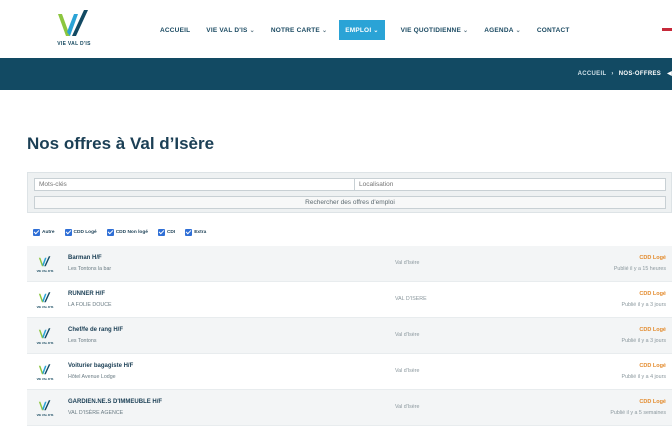 The image size is (672, 428). I want to click on keyword-input, so click(204, 184).